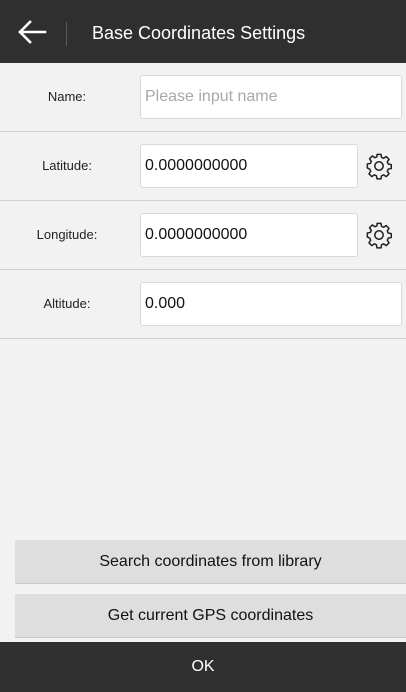  I want to click on name-row: Name:, so click(203, 97).